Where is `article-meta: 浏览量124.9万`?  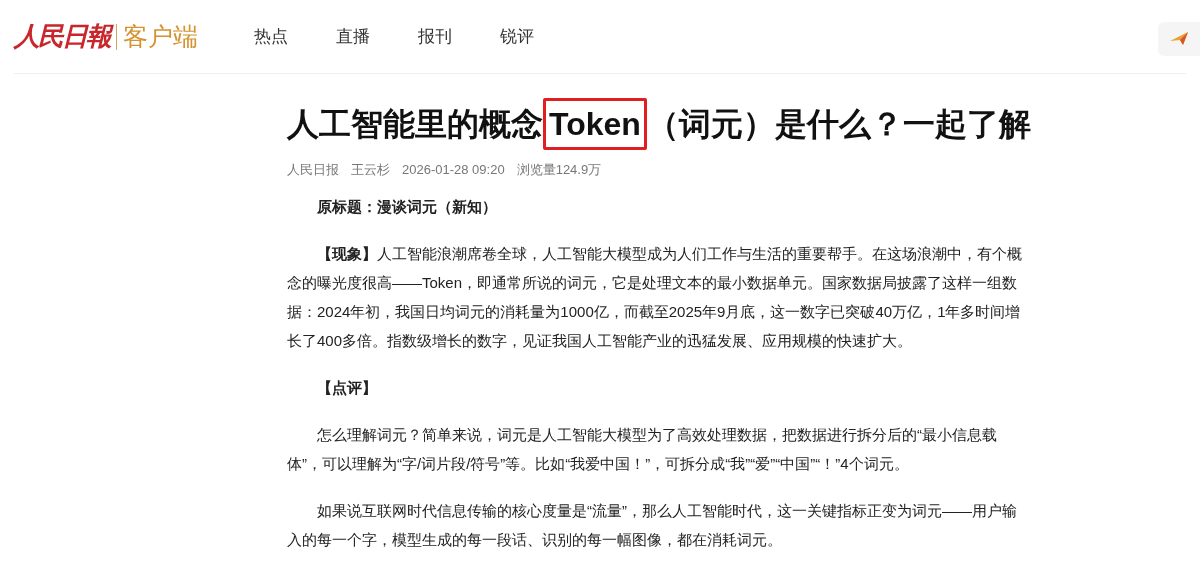
article-meta: 浏览量124.9万 is located at coordinates (559, 170).